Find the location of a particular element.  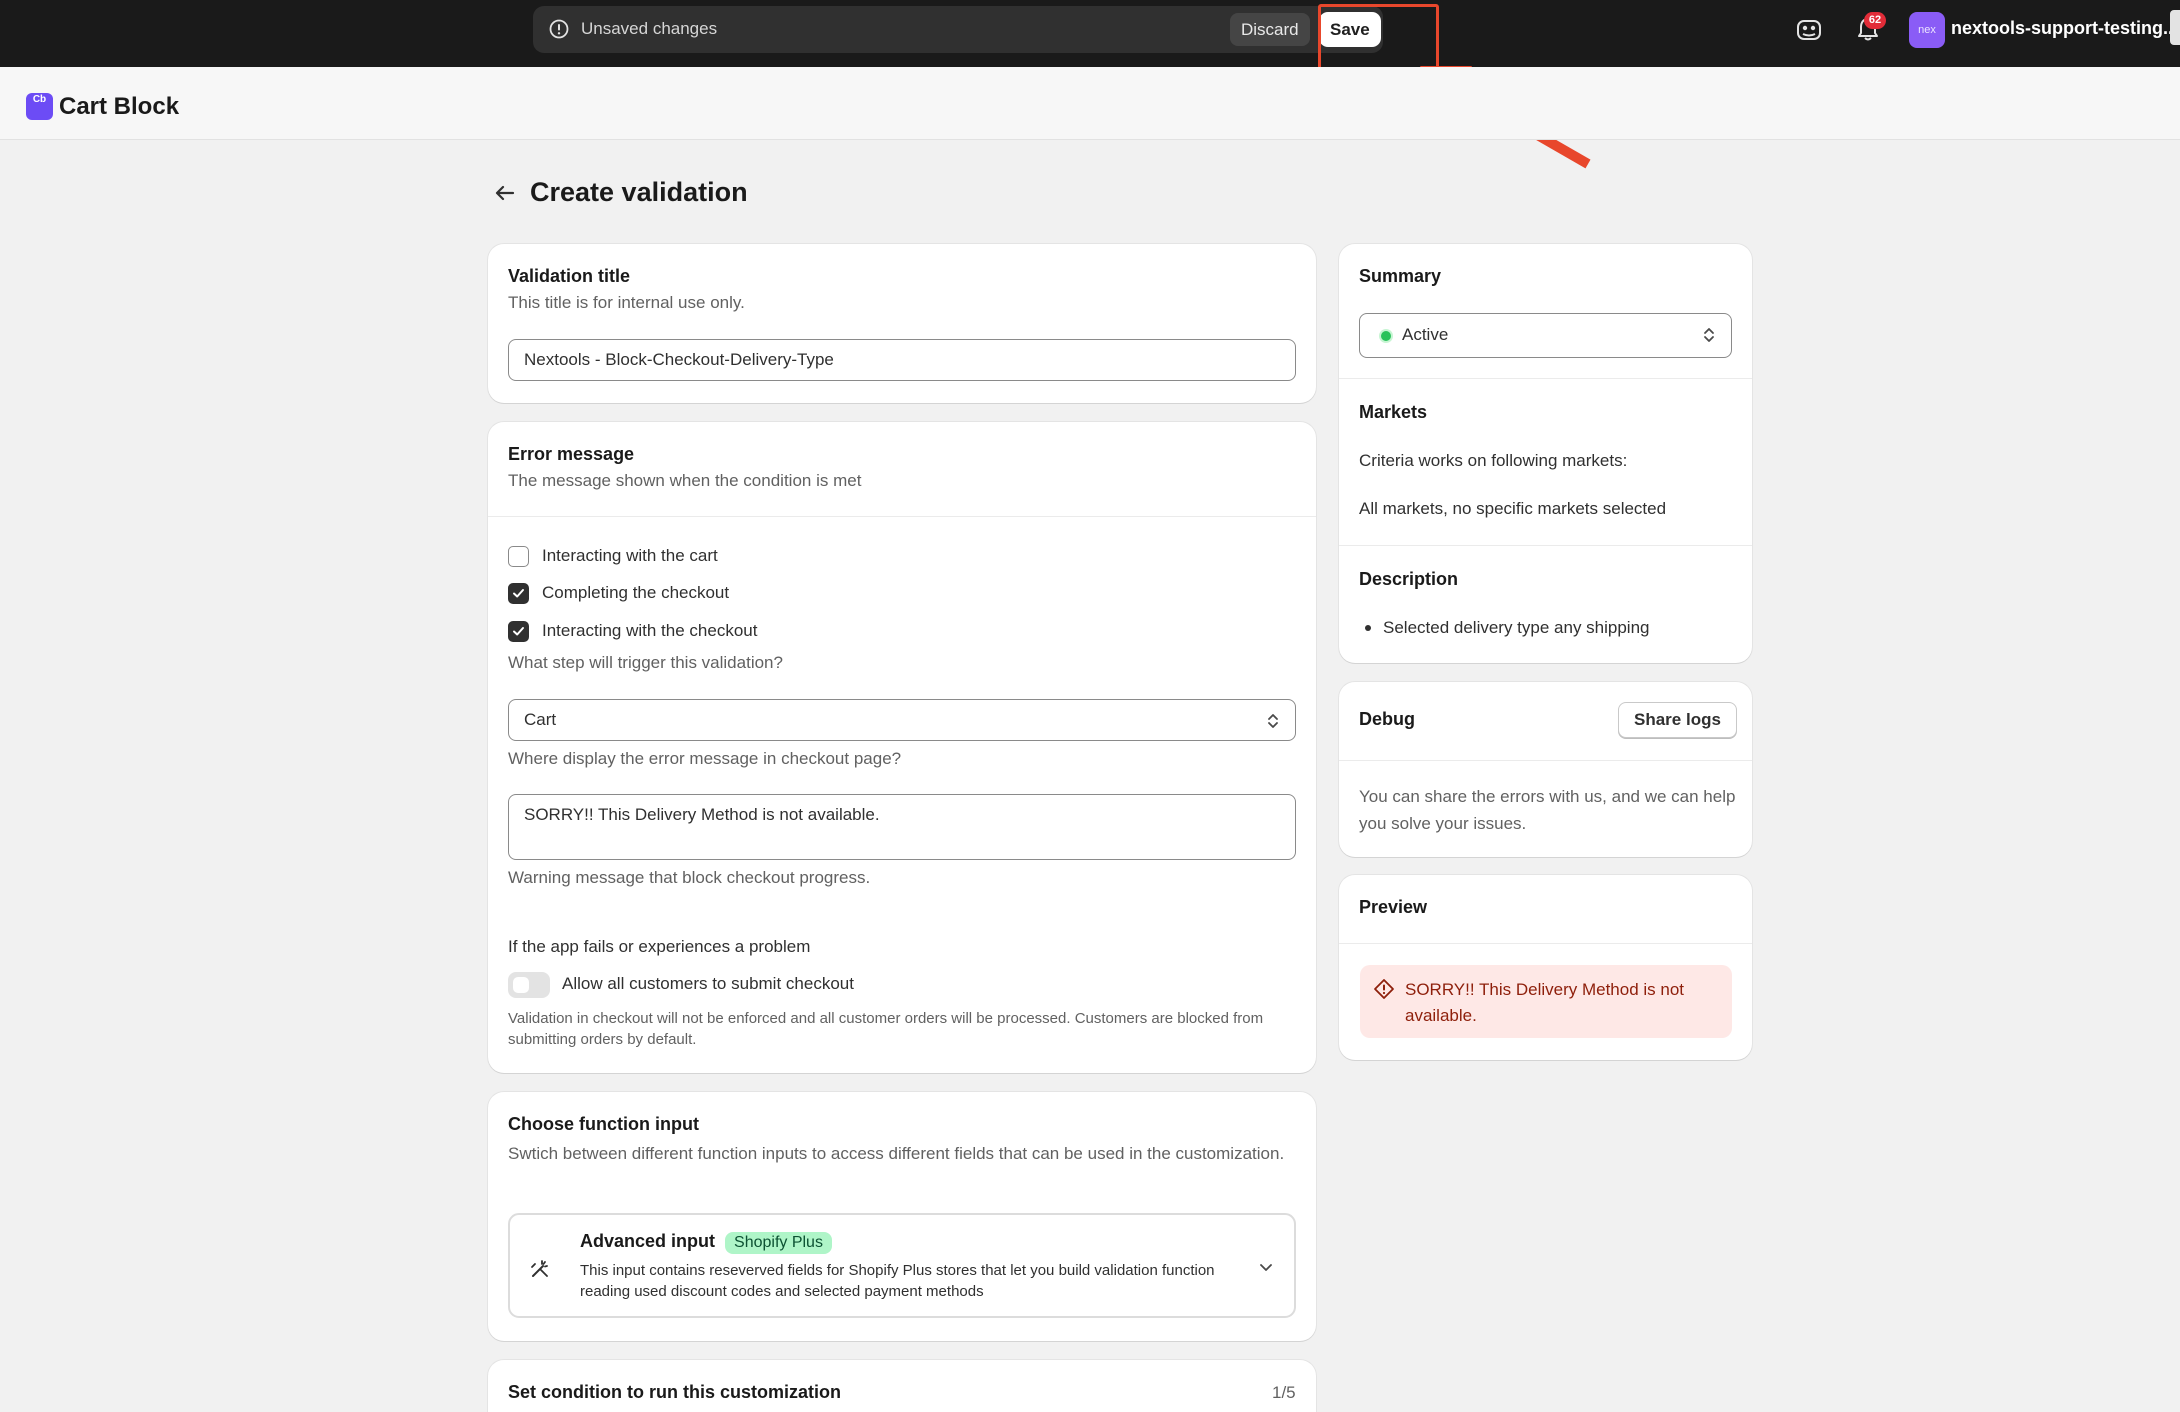

error-message-heading: Error message is located at coordinates (571, 454).